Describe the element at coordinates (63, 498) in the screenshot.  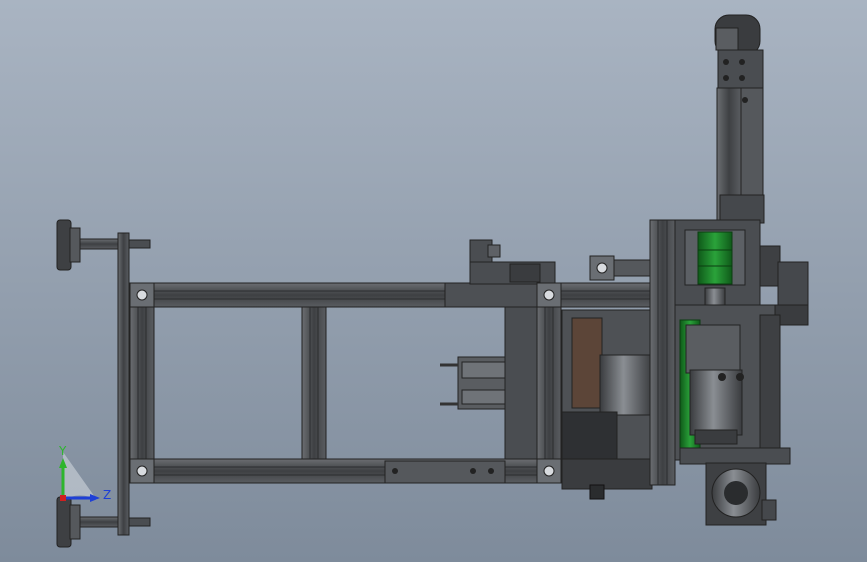
I see `triad-x-axis` at that location.